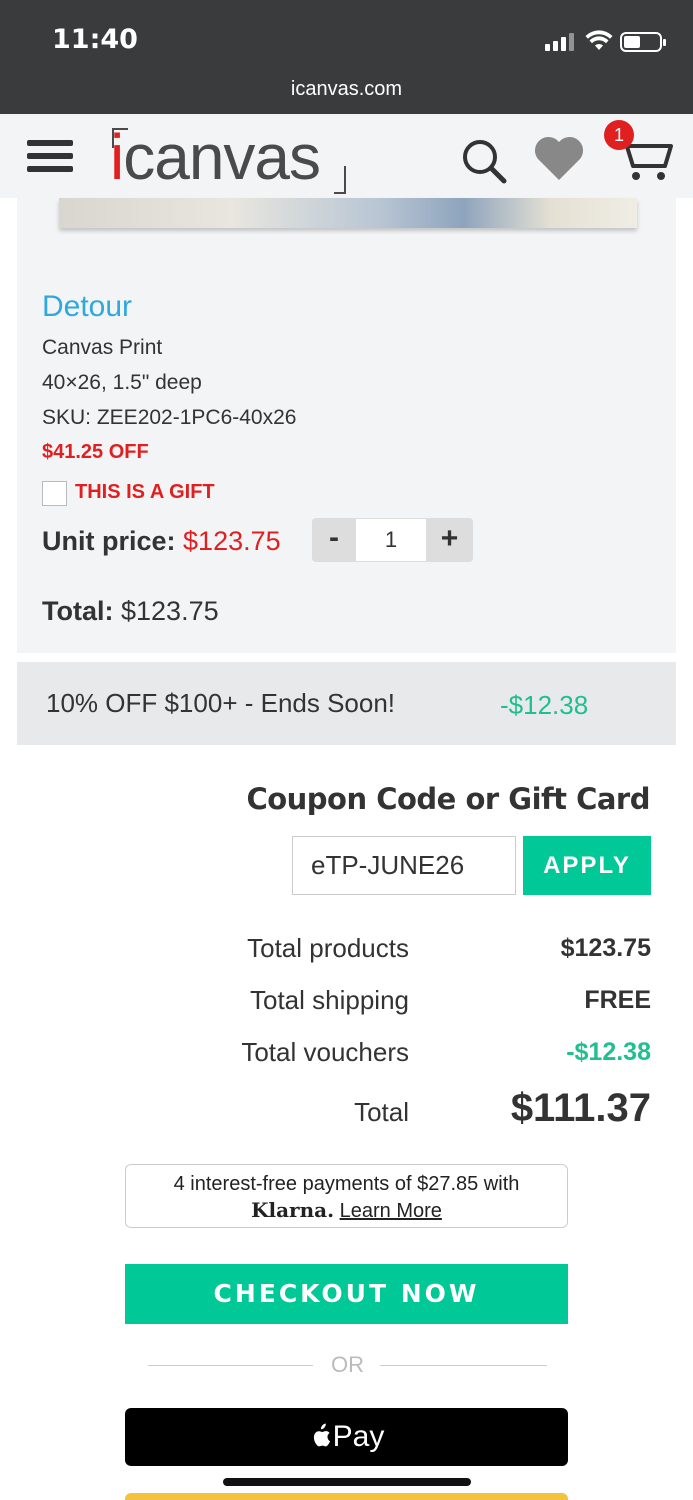 Image resolution: width=693 pixels, height=1500 pixels. Describe the element at coordinates (391, 1211) in the screenshot. I see `klarna-learn-more-link: Learn More` at that location.